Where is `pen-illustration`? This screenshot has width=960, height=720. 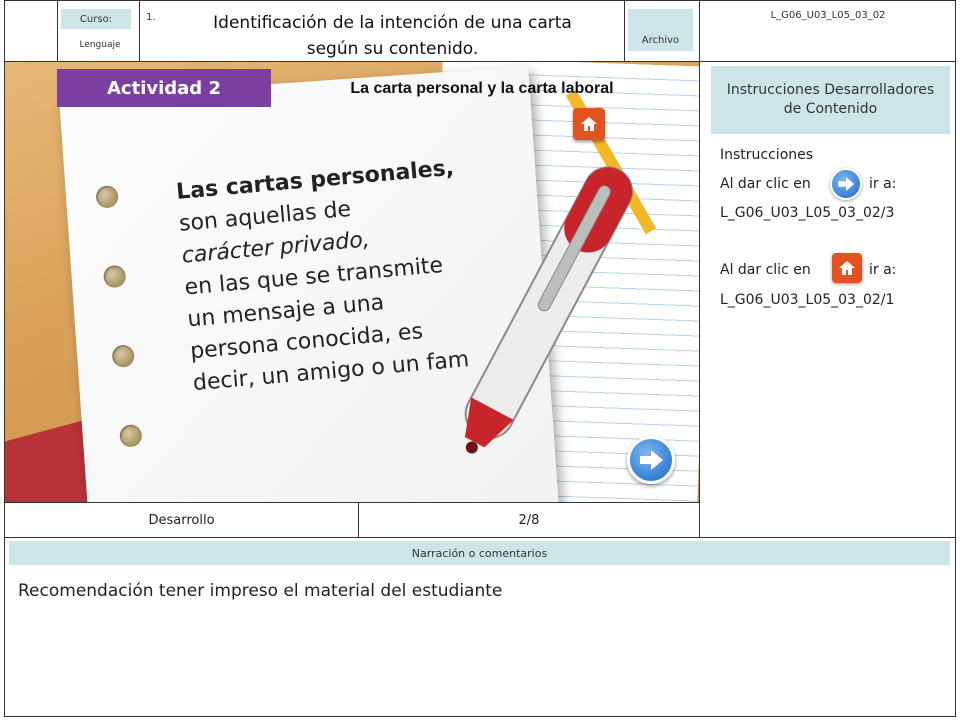 pen-illustration is located at coordinates (548, 310).